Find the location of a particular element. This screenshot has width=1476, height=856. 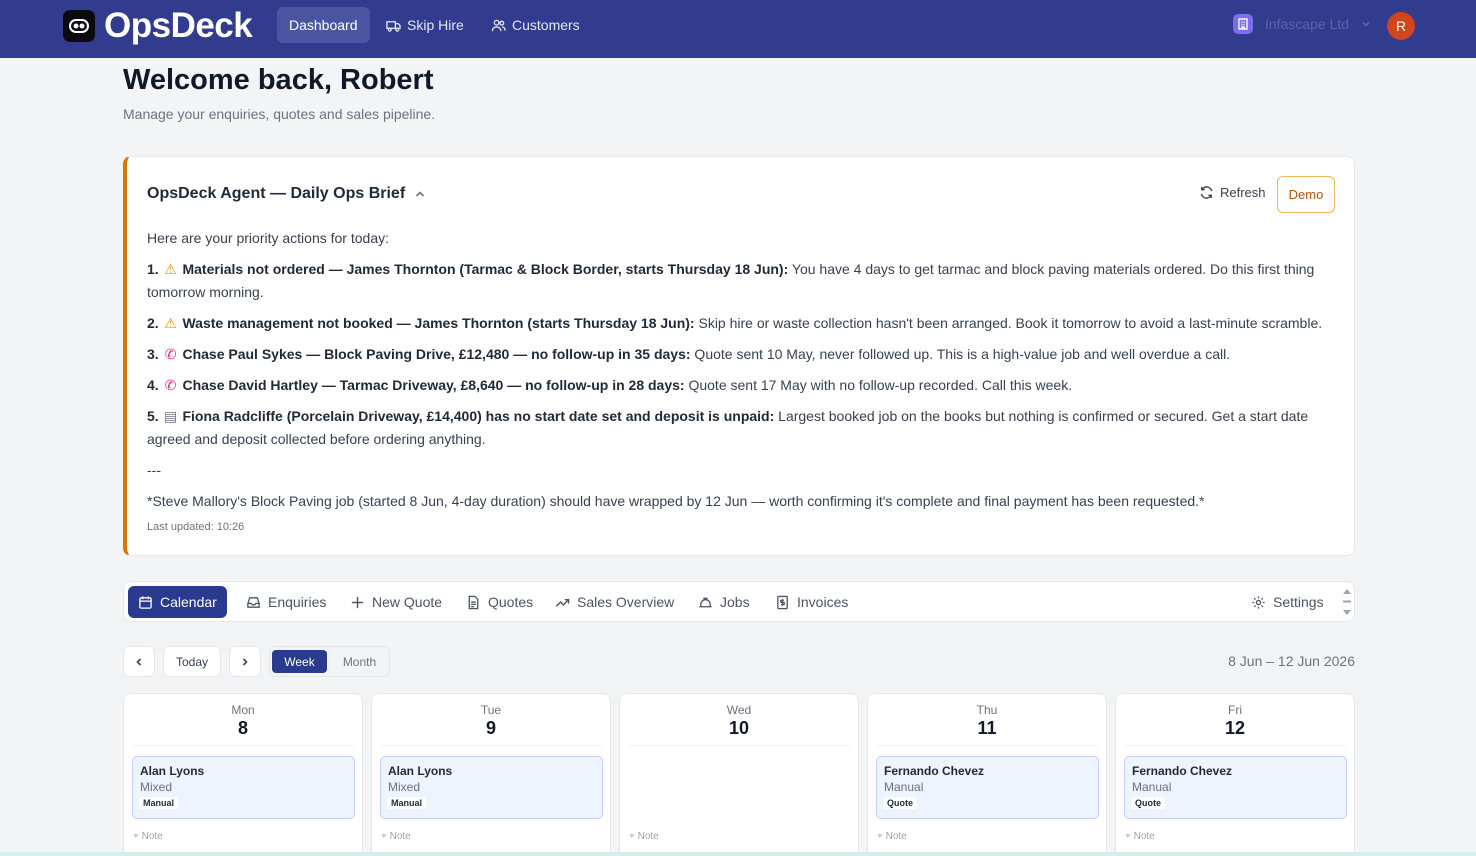

nav-dashboard-label: Dashboard is located at coordinates (323, 25).